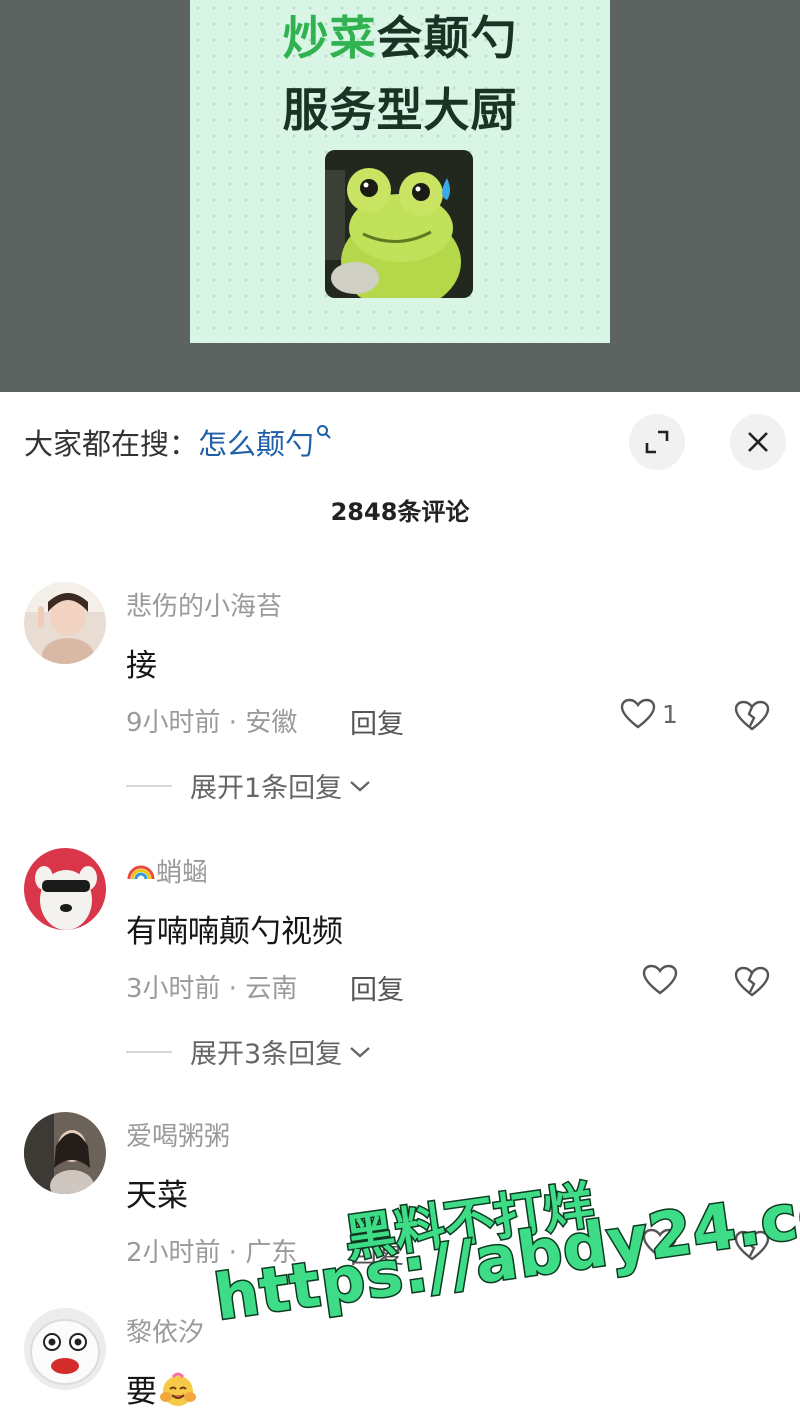  What do you see at coordinates (212, 989) in the screenshot?
I see `comment-meta: 3小时前 · 云南` at bounding box center [212, 989].